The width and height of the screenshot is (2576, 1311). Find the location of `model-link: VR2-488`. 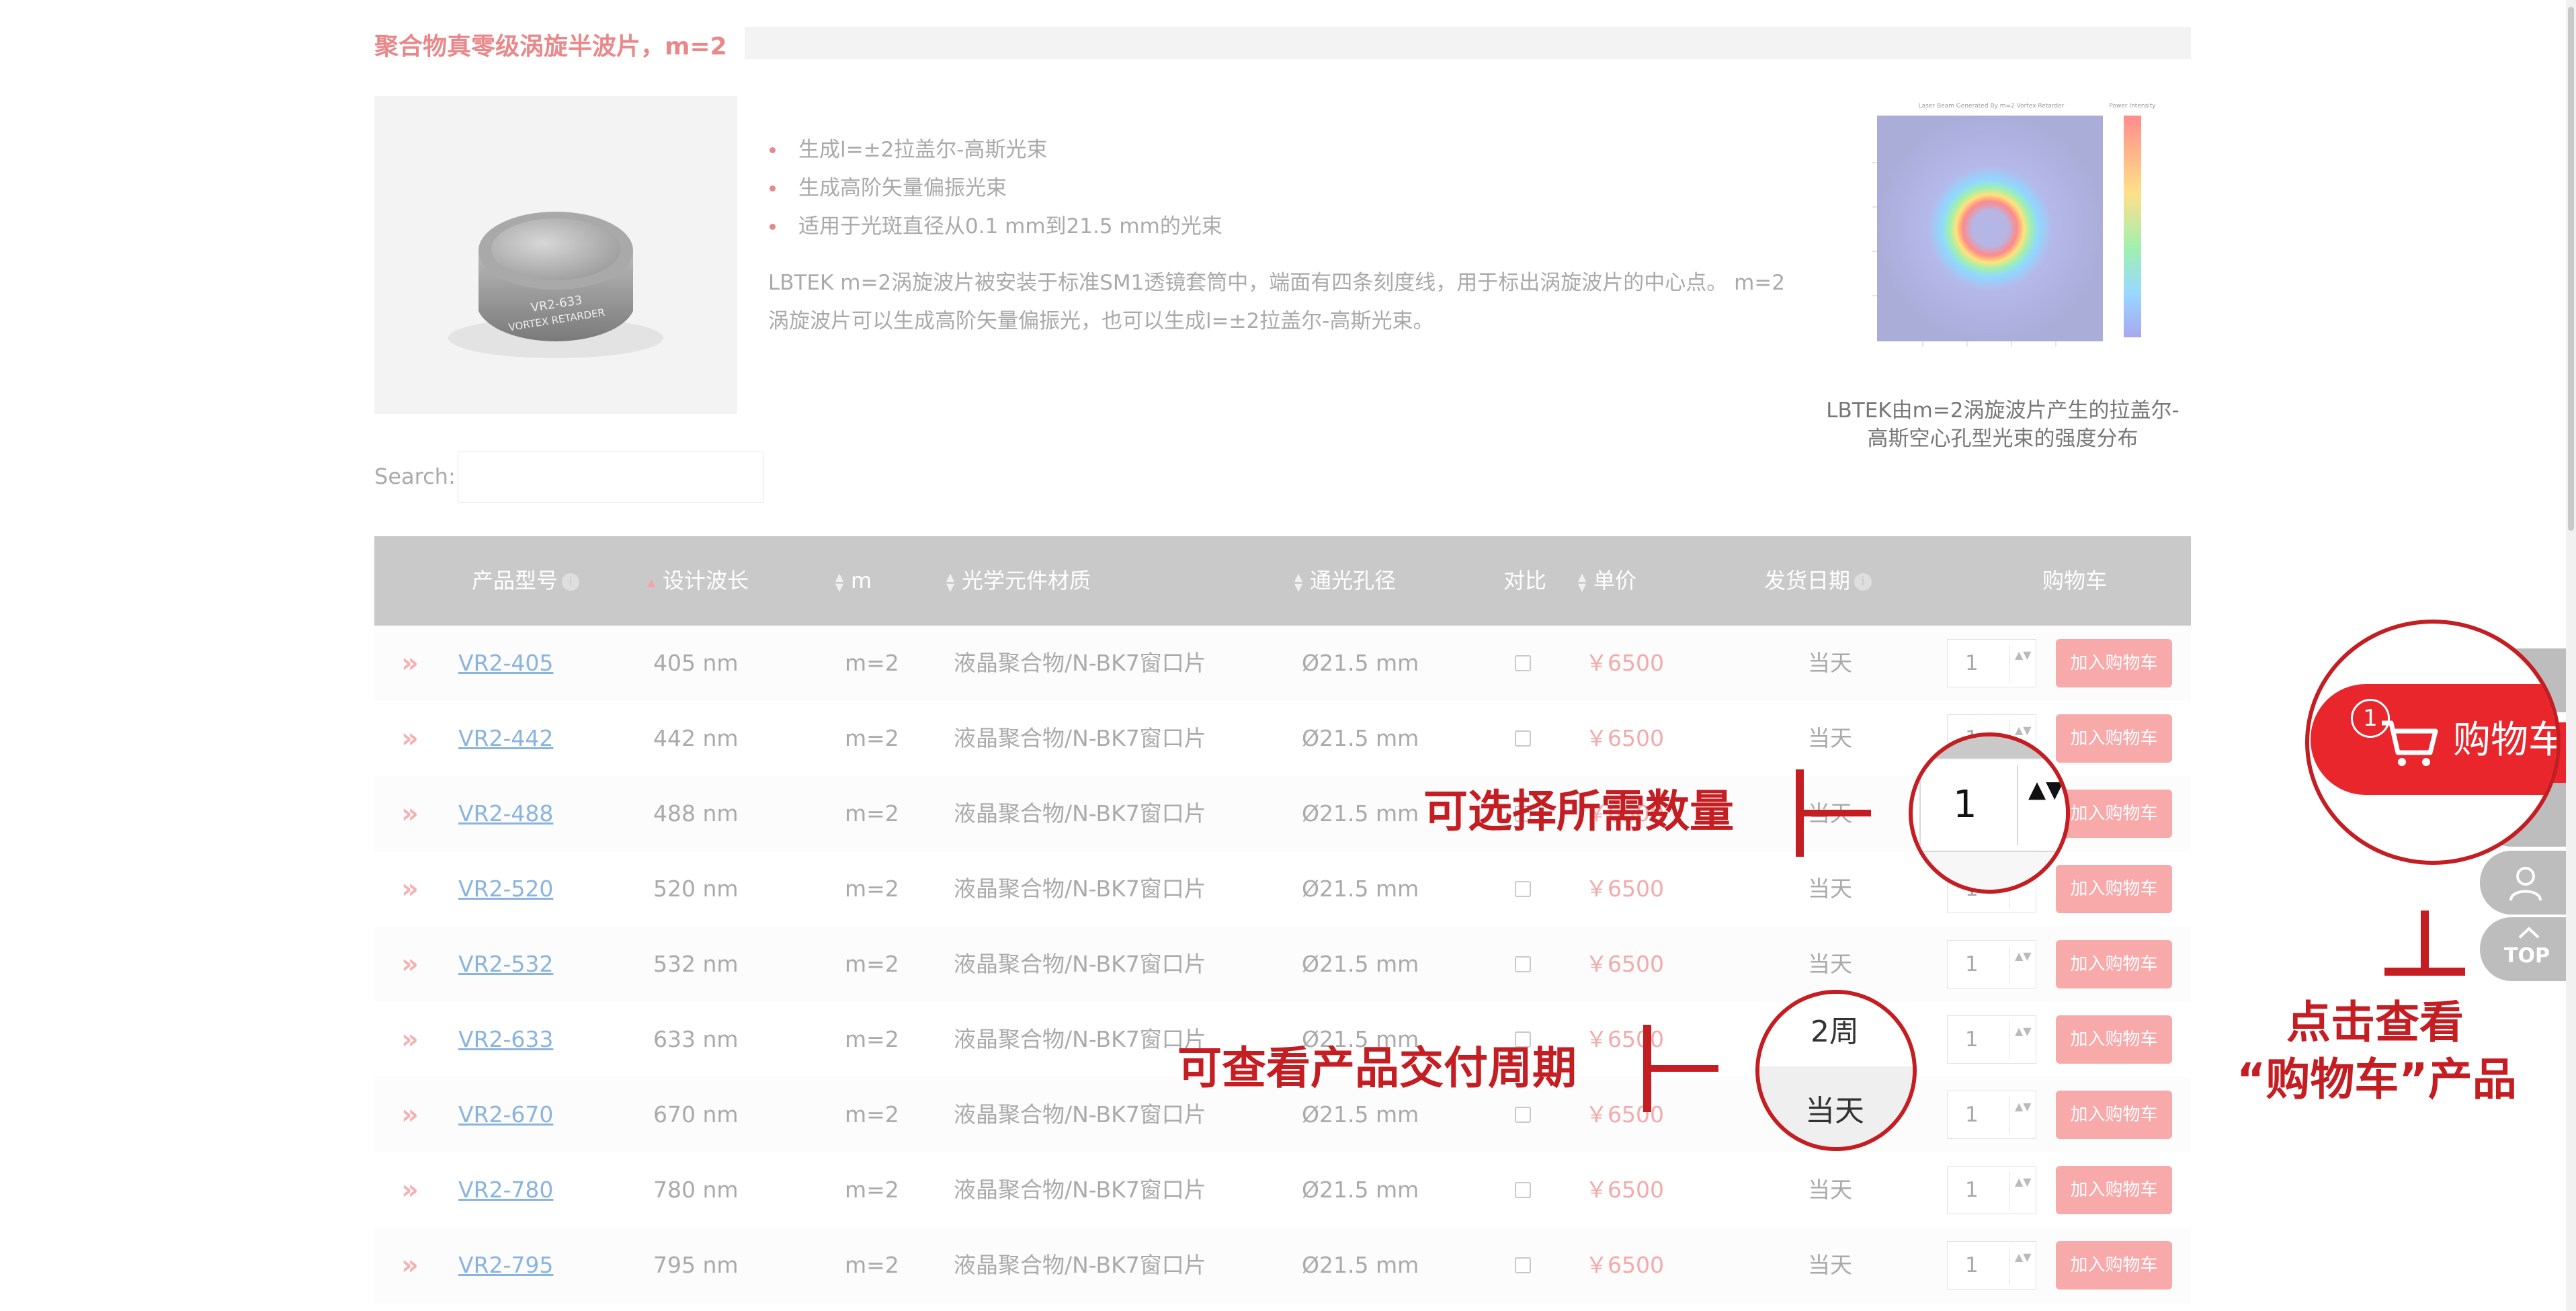

model-link: VR2-488 is located at coordinates (505, 813).